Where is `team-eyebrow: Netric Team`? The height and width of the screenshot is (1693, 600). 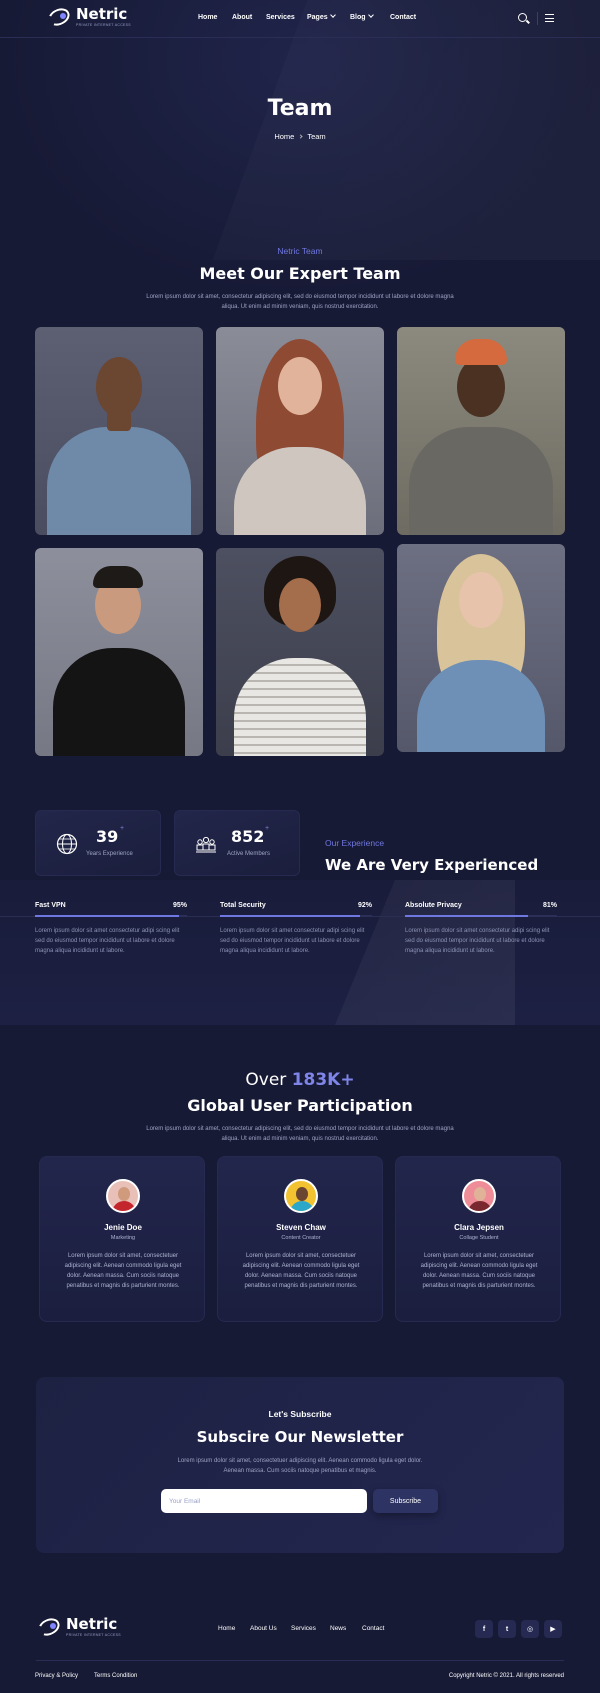
team-eyebrow: Netric Team is located at coordinates (300, 251).